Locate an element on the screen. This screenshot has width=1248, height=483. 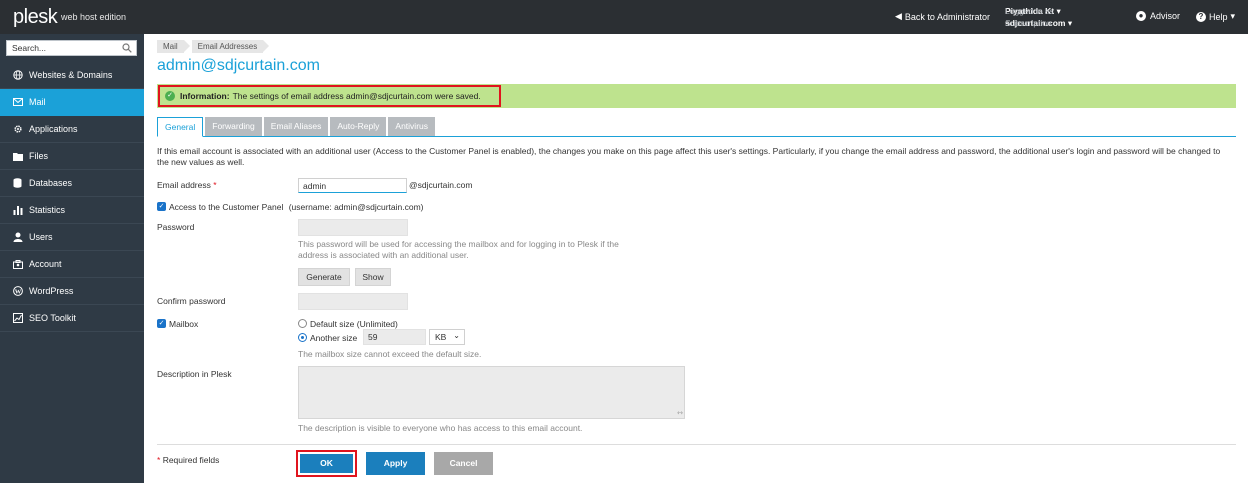
sidebar-item-databases: Databases is located at coordinates (72, 183).